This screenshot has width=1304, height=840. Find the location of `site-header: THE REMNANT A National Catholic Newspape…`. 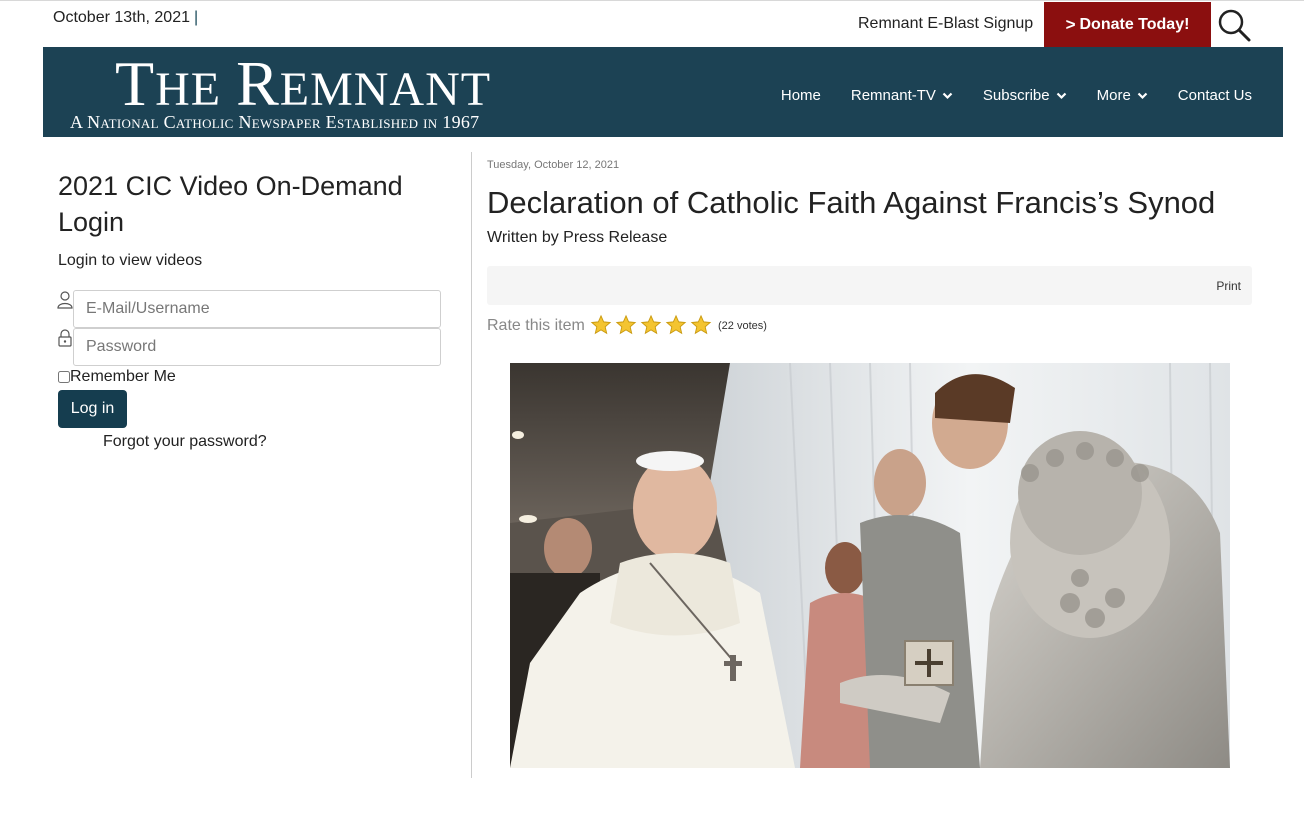

site-header: THE REMNANT A National Catholic Newspape… is located at coordinates (663, 92).